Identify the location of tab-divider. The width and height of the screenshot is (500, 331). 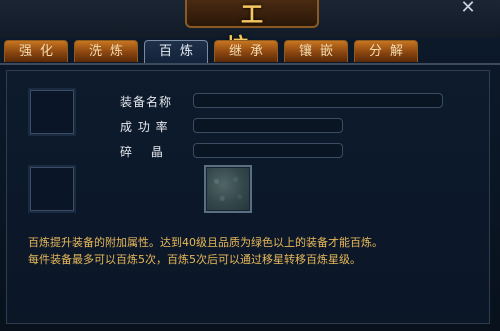
(250, 64).